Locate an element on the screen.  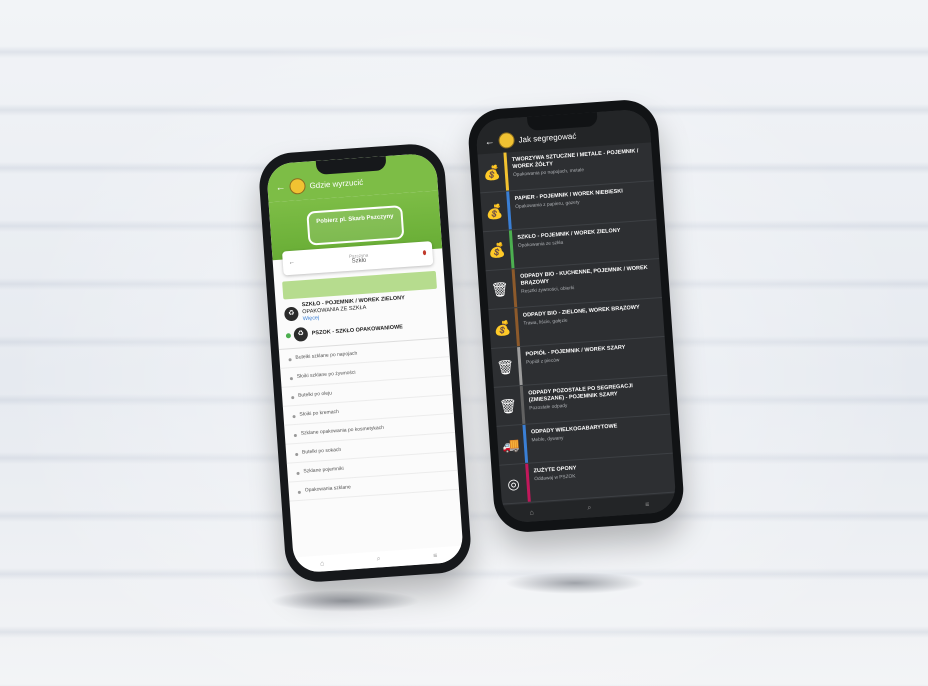
left-app-title: Gdzie wyrzucić is located at coordinates (336, 183).